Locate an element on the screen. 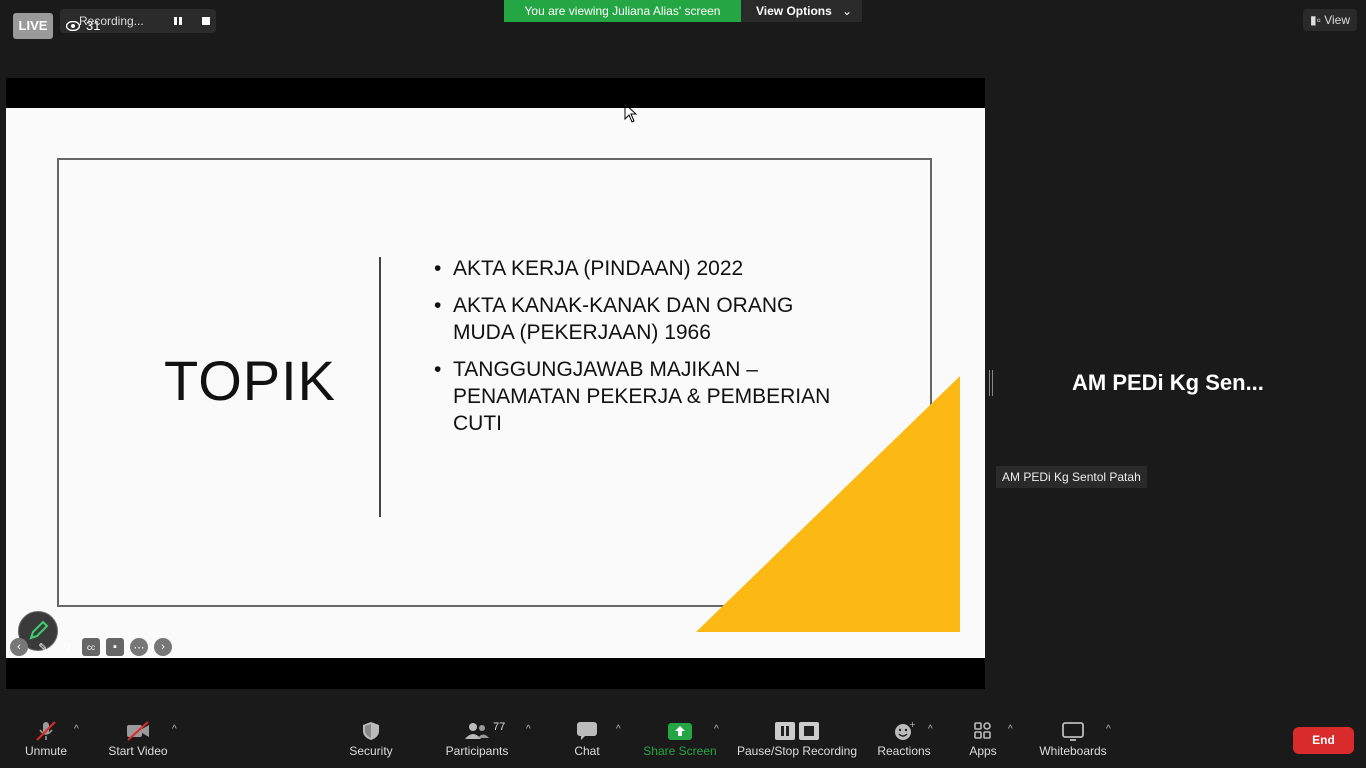 Image resolution: width=1366 pixels, height=768 pixels. participants-options-caret-icon: ^ is located at coordinates (528, 729).